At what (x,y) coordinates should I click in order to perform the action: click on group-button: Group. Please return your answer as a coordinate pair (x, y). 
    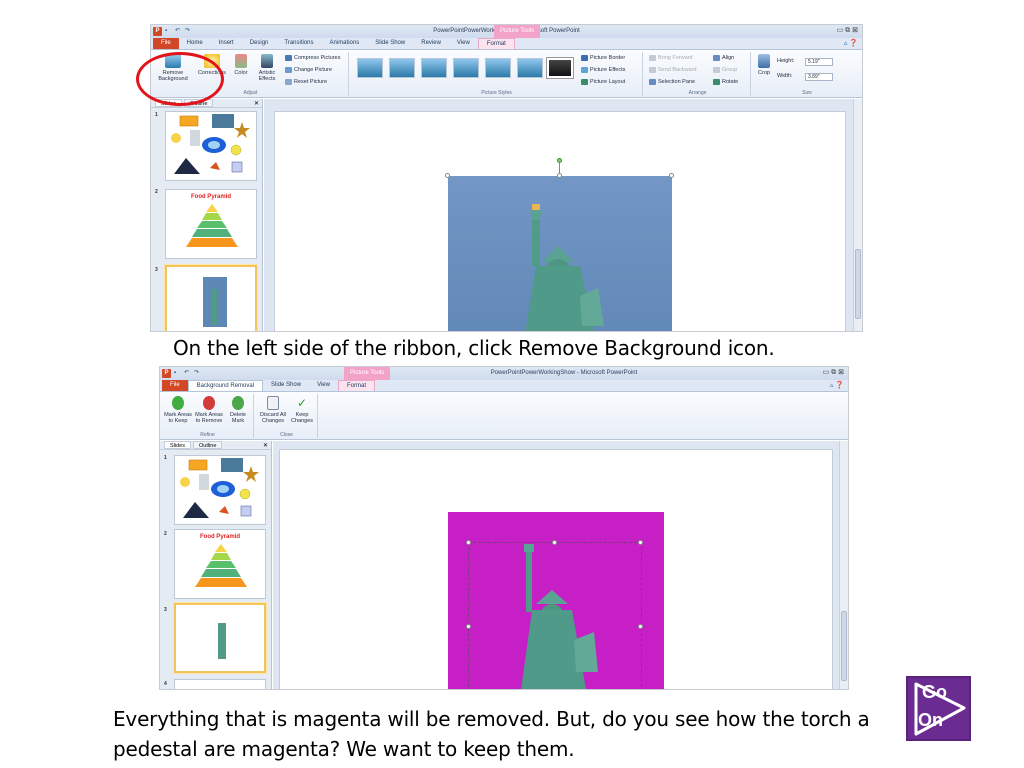
    Looking at the image, I should click on (725, 70).